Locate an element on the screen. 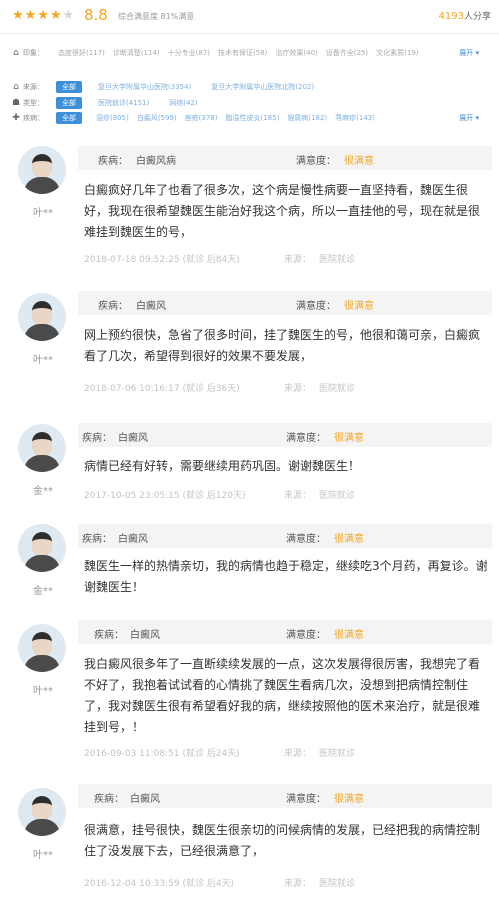  review-footer: 2018-07-18 09:52:25 (就诊 后84天) 来源： 医院就诊 is located at coordinates (219, 258).